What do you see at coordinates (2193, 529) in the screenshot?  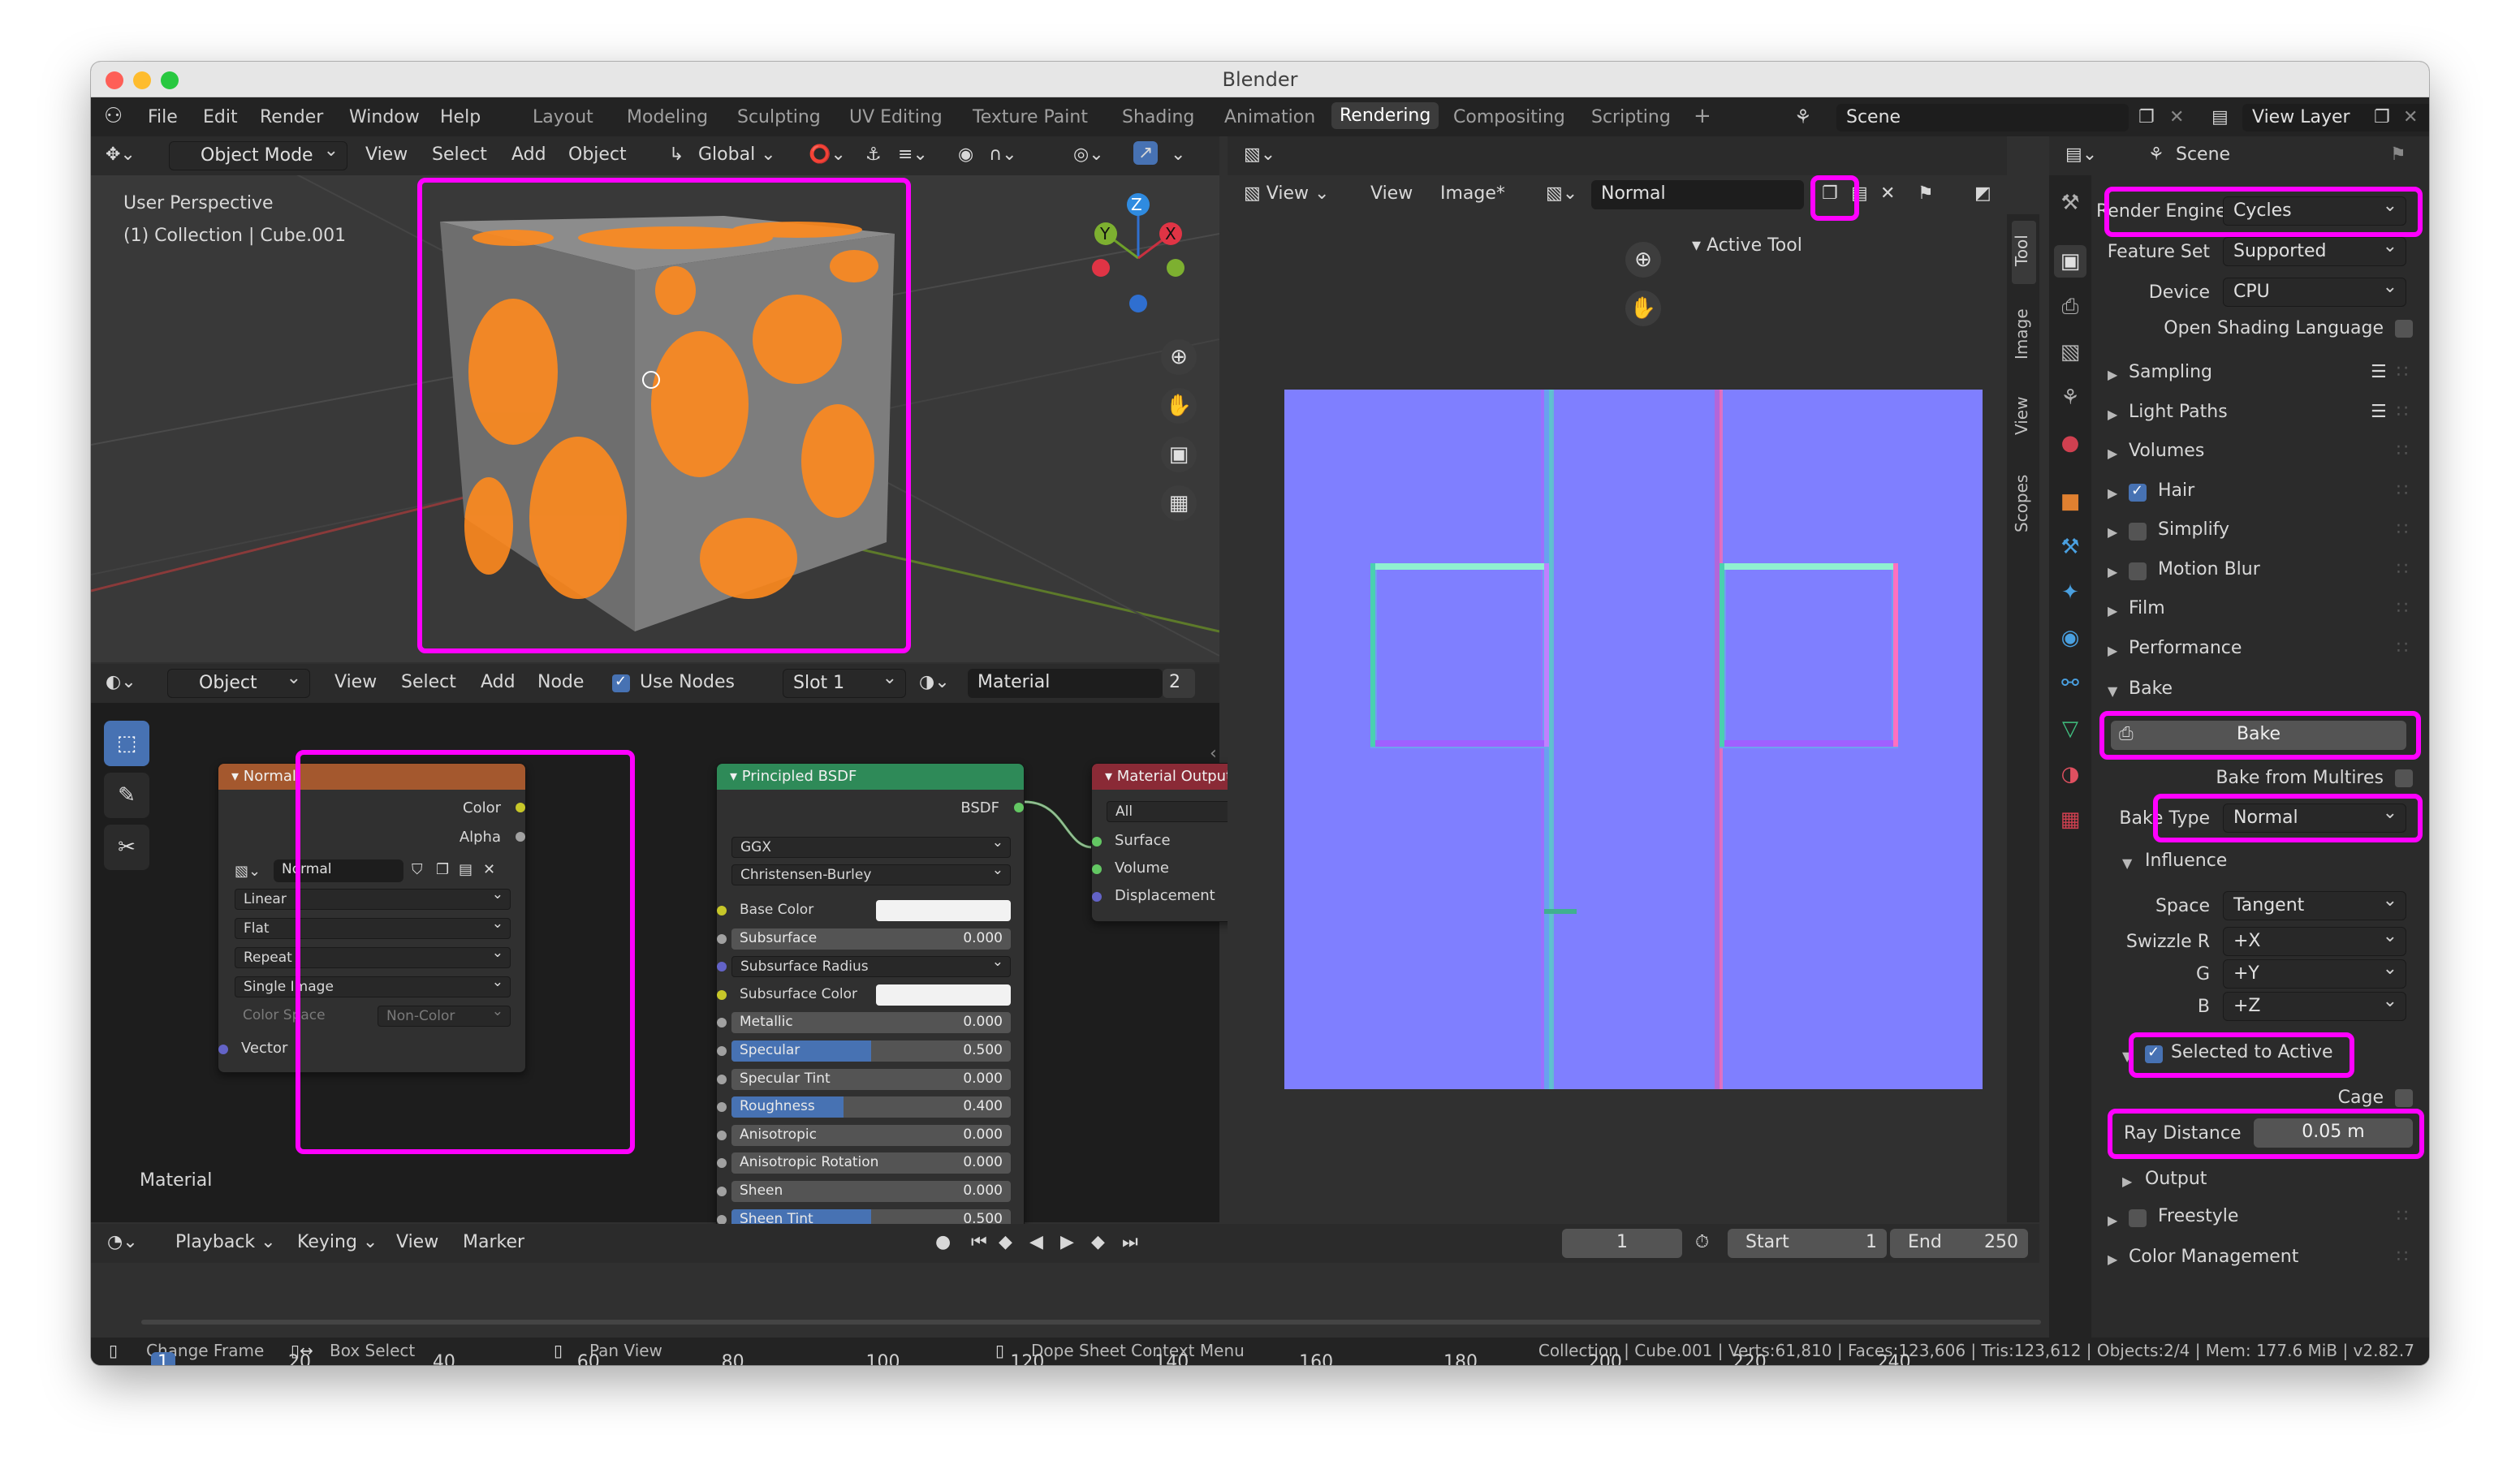 I see `panel-header: Simplify` at bounding box center [2193, 529].